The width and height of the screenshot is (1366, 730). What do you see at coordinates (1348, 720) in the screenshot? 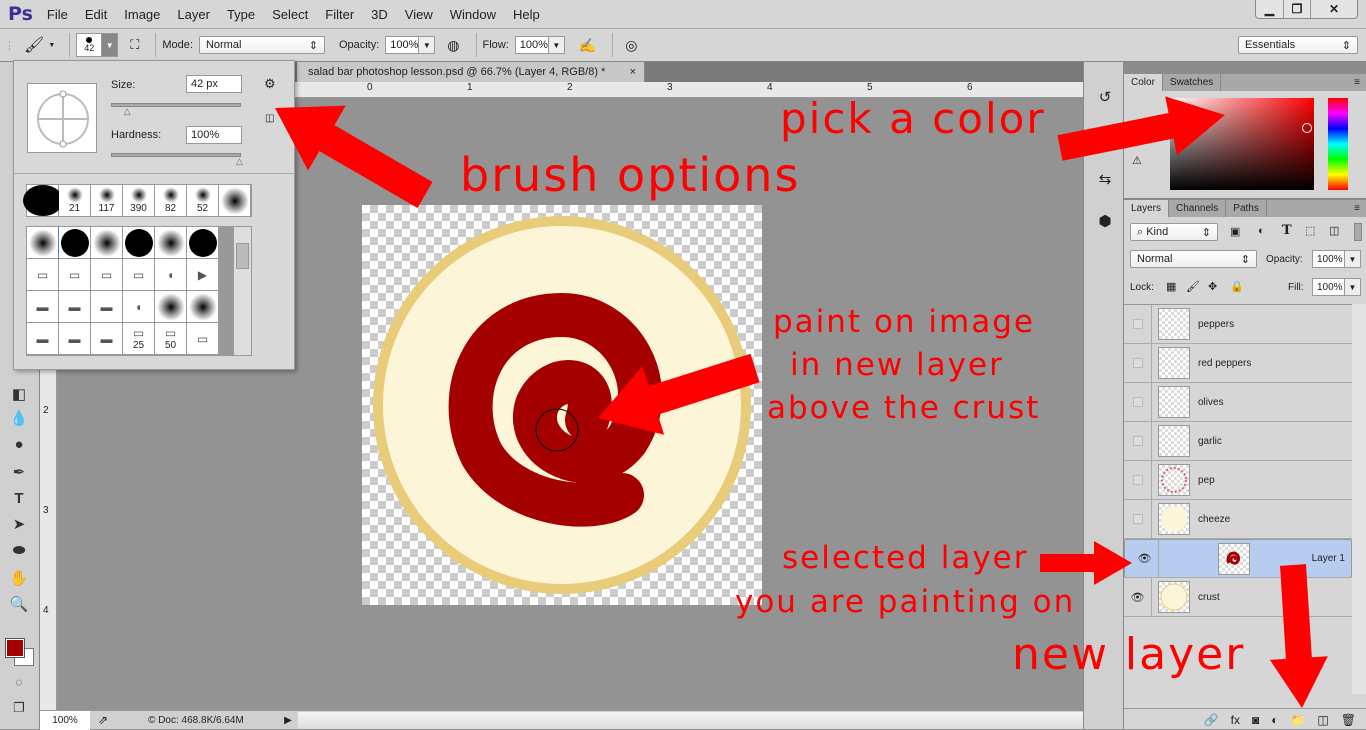
I see `trash-icon: 🗑` at bounding box center [1348, 720].